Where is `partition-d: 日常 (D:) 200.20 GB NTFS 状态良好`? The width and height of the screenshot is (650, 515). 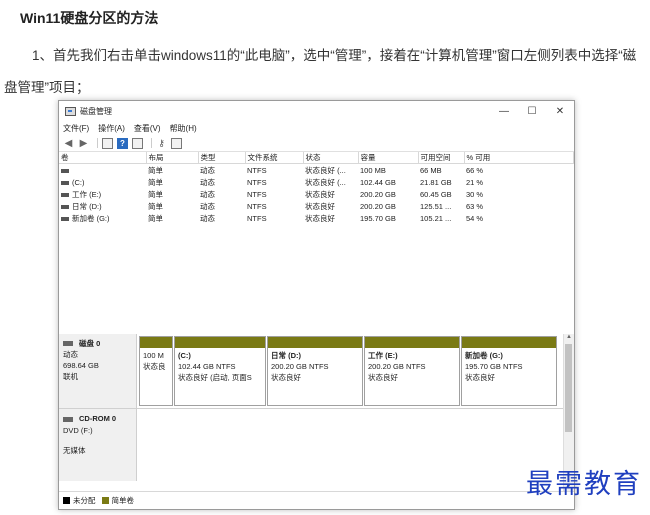
partition-d: 日常 (D:) 200.20 GB NTFS 状态良好 is located at coordinates (315, 371).